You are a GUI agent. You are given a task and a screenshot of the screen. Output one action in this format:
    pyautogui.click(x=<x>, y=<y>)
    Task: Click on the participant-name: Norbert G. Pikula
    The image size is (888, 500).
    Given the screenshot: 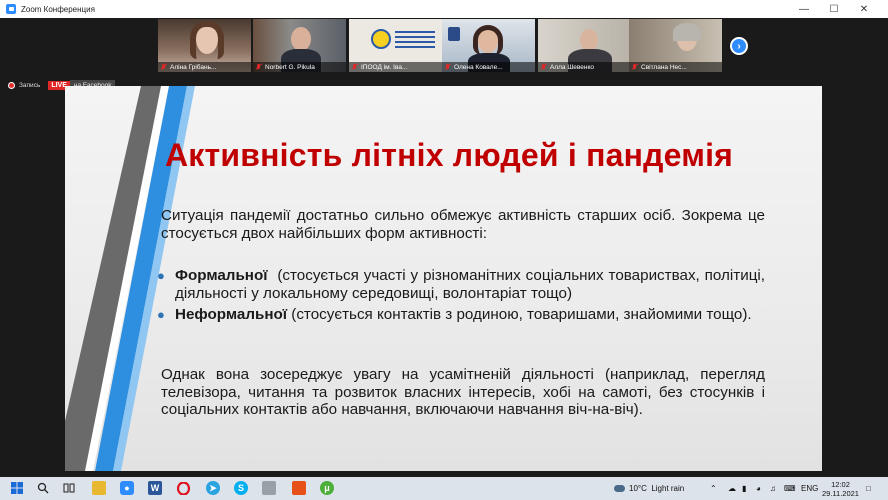 What is the action you would take?
    pyautogui.click(x=290, y=67)
    